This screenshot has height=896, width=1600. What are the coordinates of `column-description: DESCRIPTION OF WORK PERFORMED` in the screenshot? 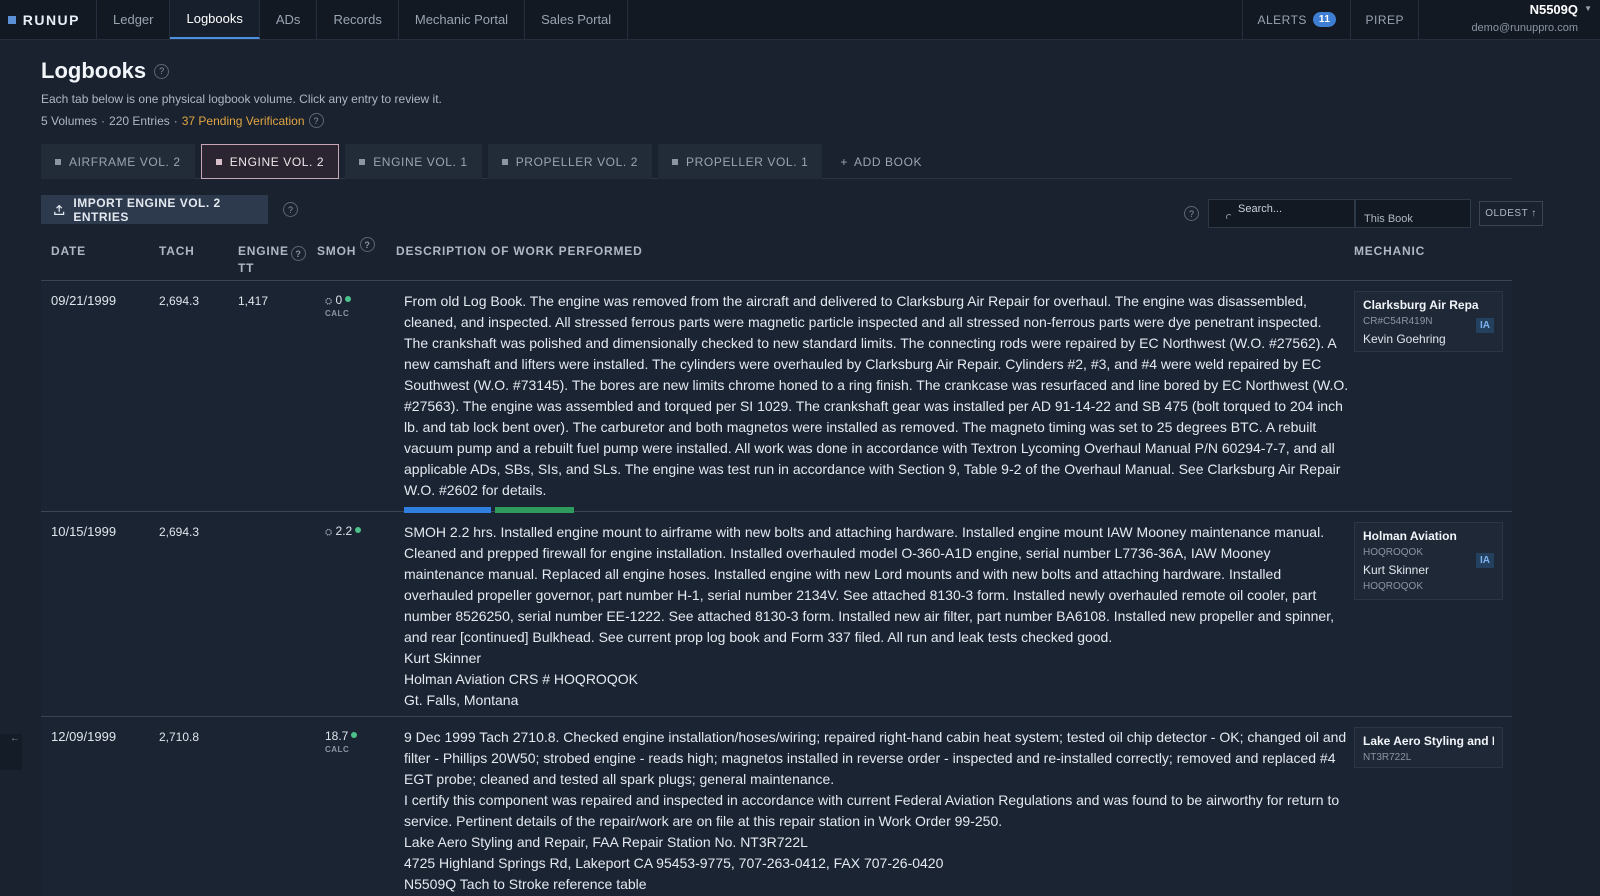 It's located at (519, 251).